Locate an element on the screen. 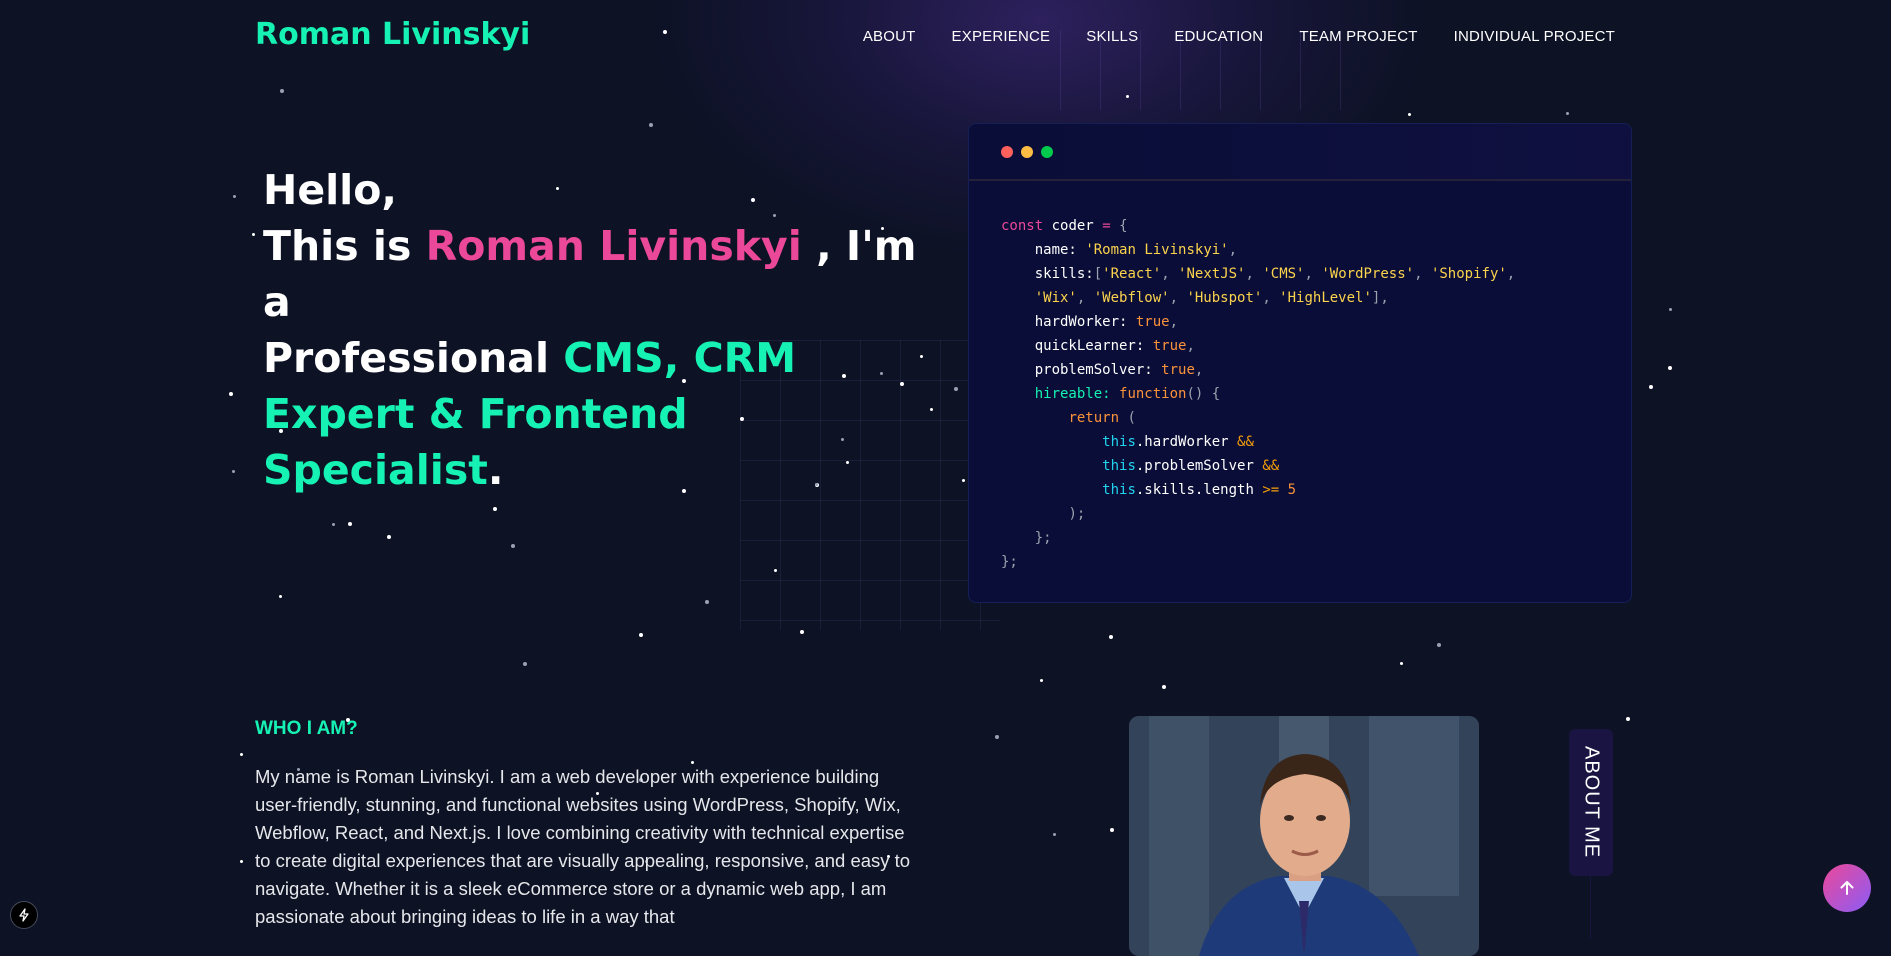 The width and height of the screenshot is (1891, 956). code-operator: = is located at coordinates (1106, 226).